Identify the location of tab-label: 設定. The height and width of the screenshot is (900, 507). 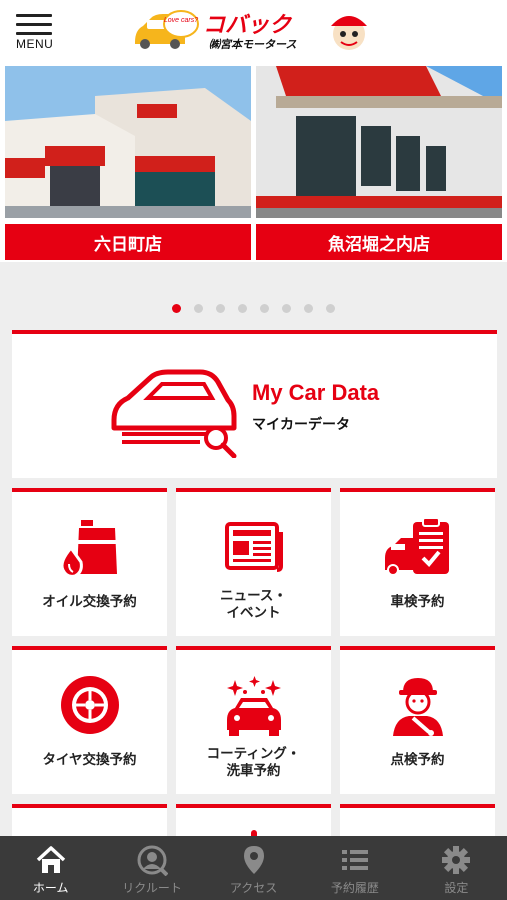
(456, 888).